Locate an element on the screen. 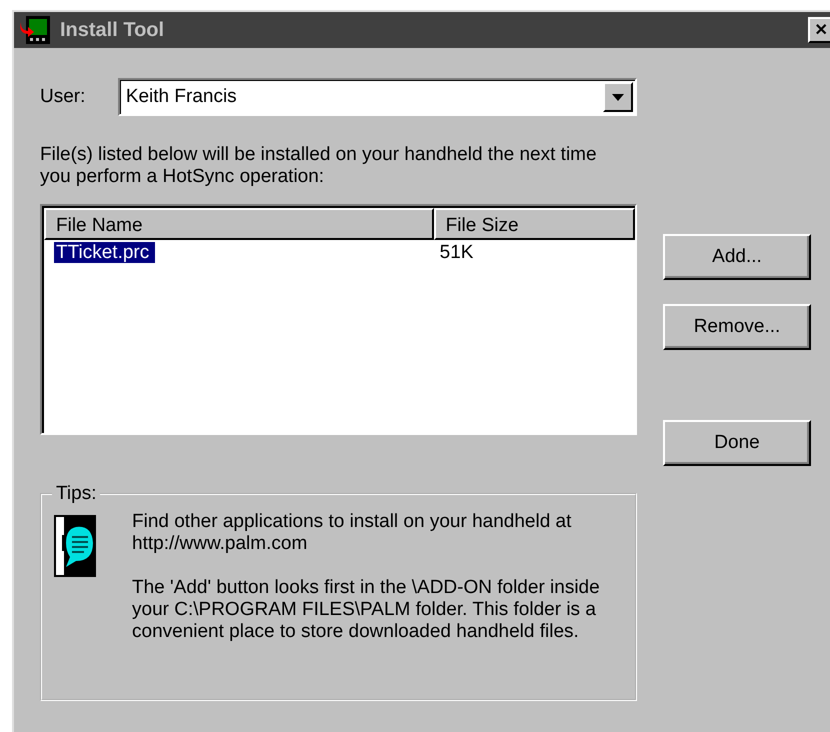 This screenshot has height=732, width=830. instructions-text: File(s) listed below will be installed on your handheld the next time you perform a HotSync operation: is located at coordinates (319, 166).